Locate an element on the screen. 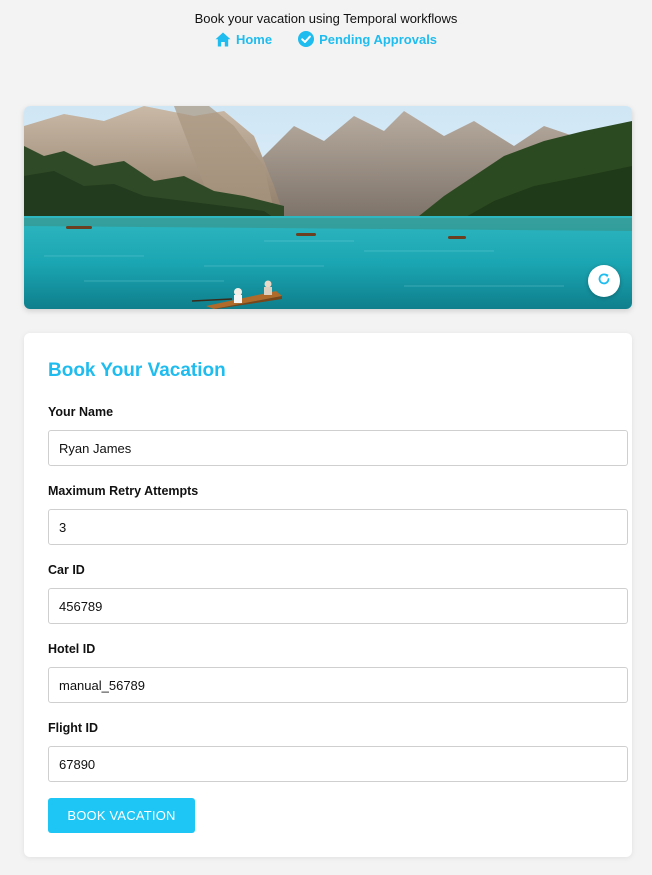 The width and height of the screenshot is (652, 875). home-icon is located at coordinates (223, 39).